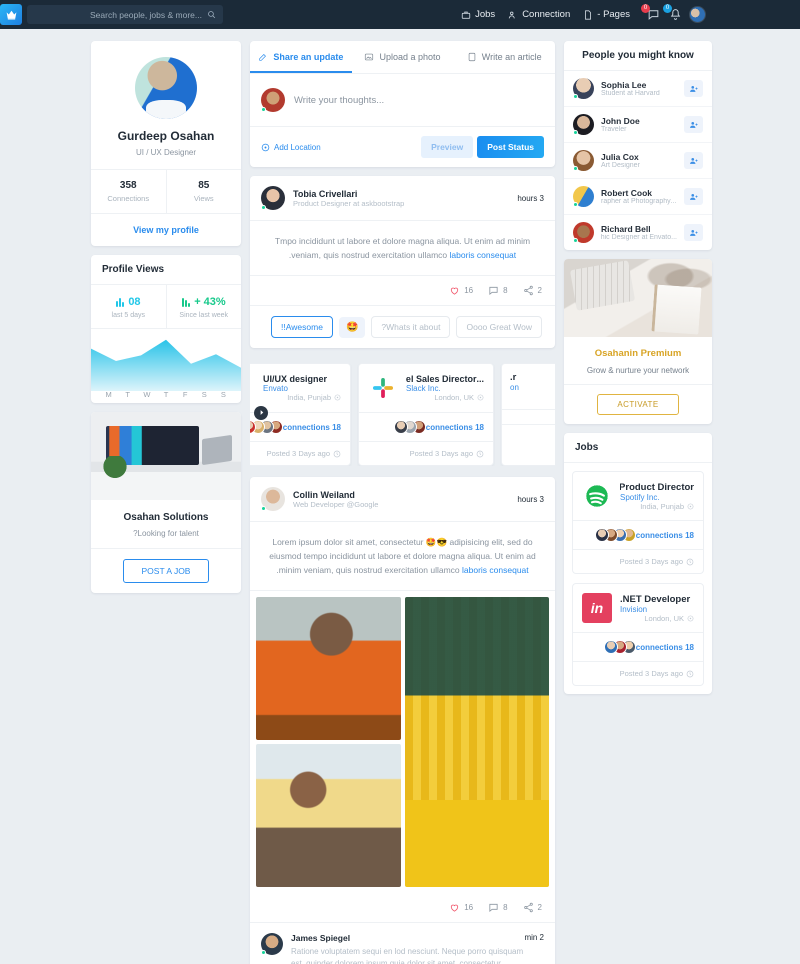 The width and height of the screenshot is (800, 964). Describe the element at coordinates (606, 14) in the screenshot. I see `nav-item-pages: Pages -` at that location.